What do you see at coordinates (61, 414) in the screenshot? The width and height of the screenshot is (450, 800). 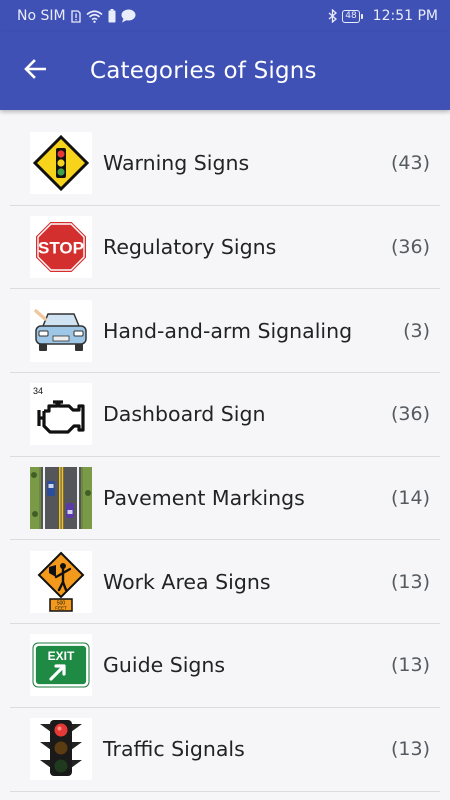 I see `check-engine-light-icon: 34` at bounding box center [61, 414].